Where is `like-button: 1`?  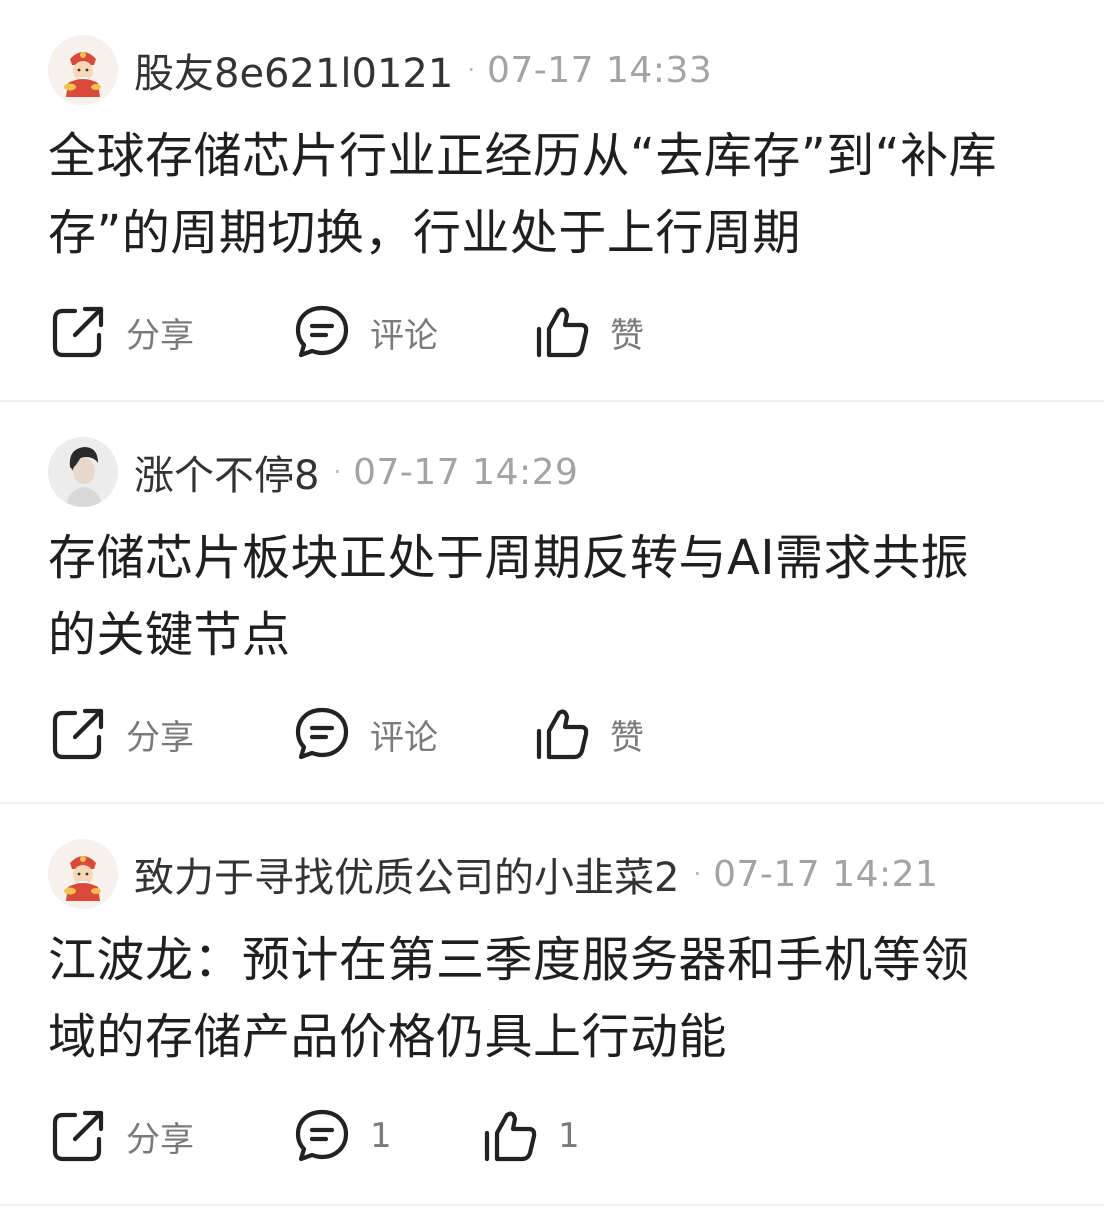
like-button: 1 is located at coordinates (530, 1136).